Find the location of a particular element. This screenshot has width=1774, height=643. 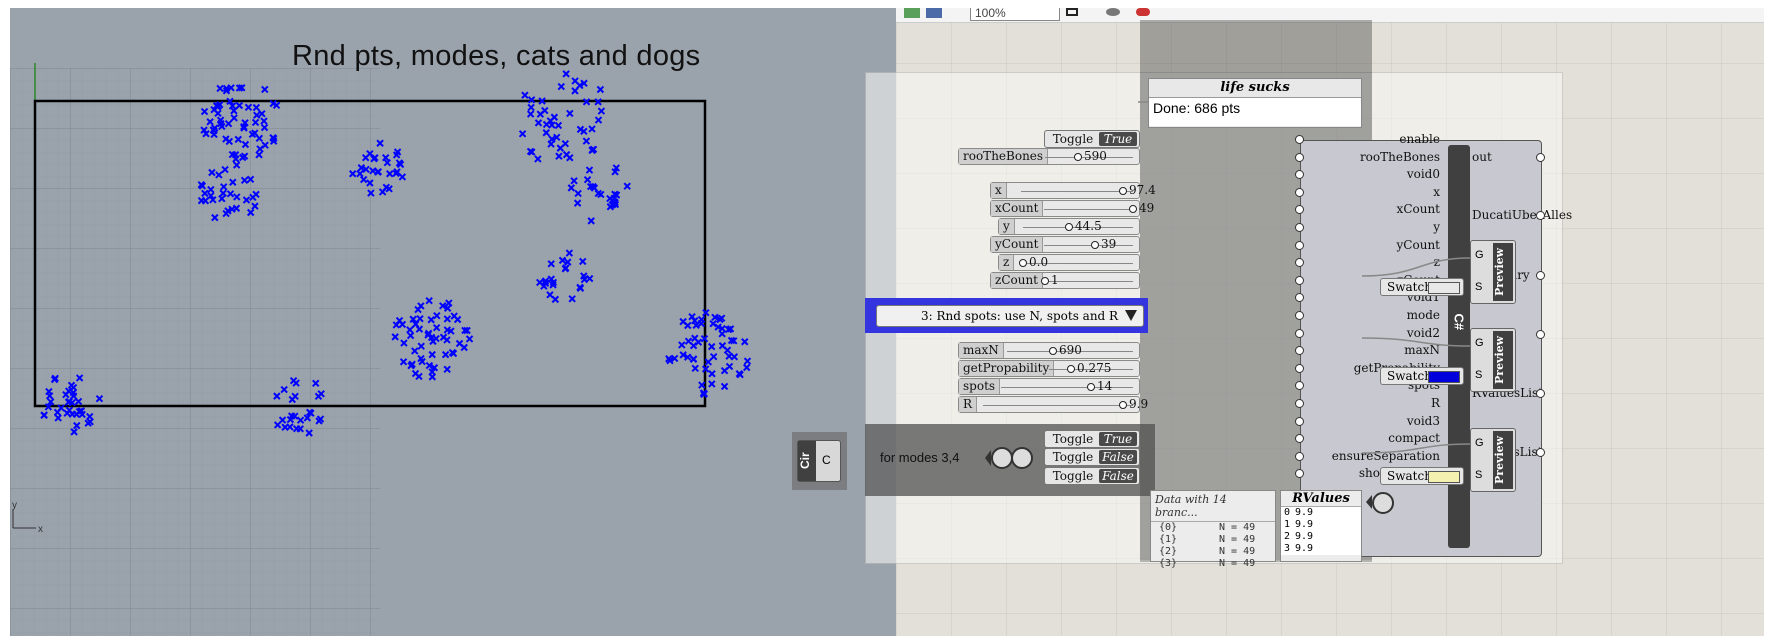

zoom-field: 100% is located at coordinates (1015, 14).